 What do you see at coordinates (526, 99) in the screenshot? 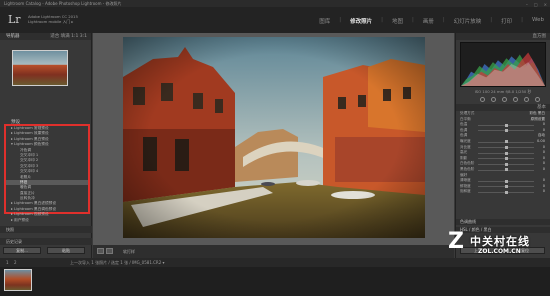
I see `radial-filter-icon` at bounding box center [526, 99].